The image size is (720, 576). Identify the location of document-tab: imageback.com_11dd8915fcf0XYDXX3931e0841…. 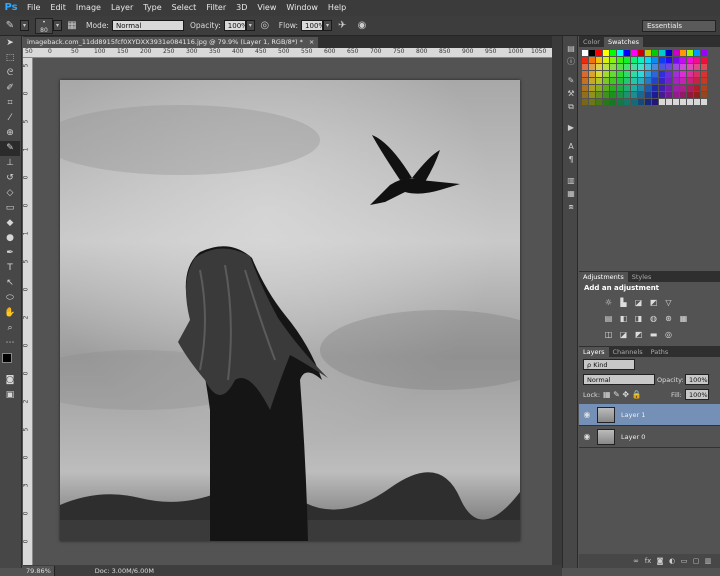
(171, 42).